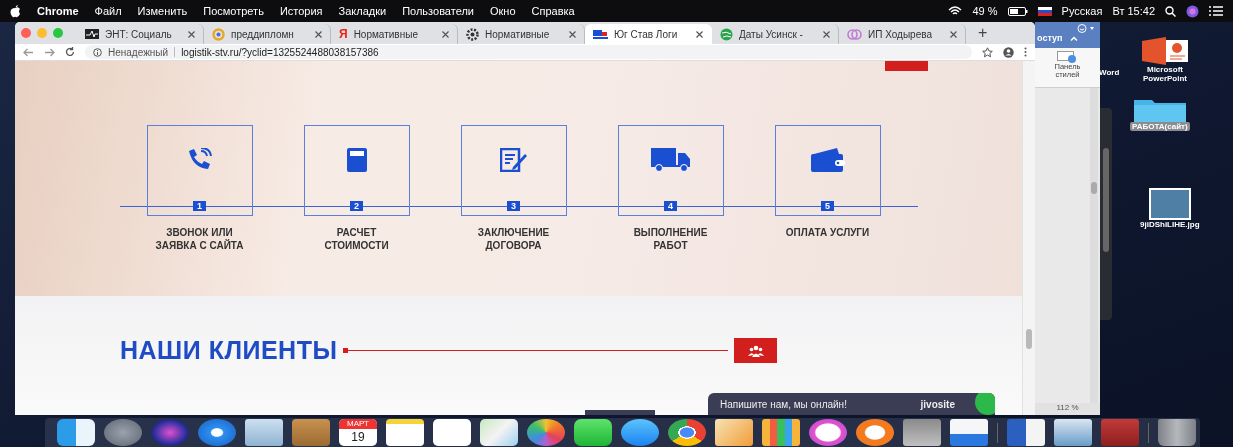 The image size is (1233, 447). What do you see at coordinates (1086, 28) in the screenshot?
I see `smiley-icon` at bounding box center [1086, 28].